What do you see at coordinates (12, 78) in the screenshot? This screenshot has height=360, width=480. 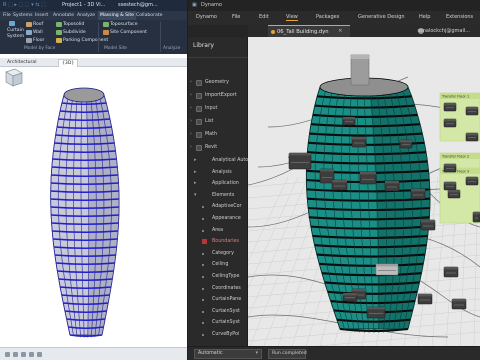 I see `viewcube-icon` at bounding box center [12, 78].